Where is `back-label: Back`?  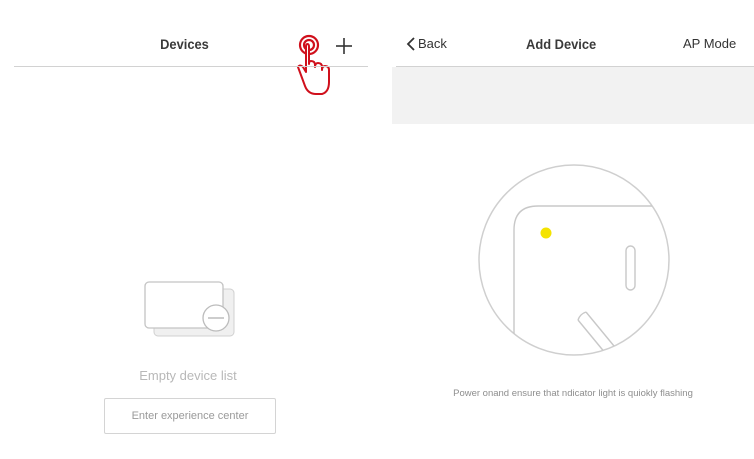
back-label: Back is located at coordinates (432, 43).